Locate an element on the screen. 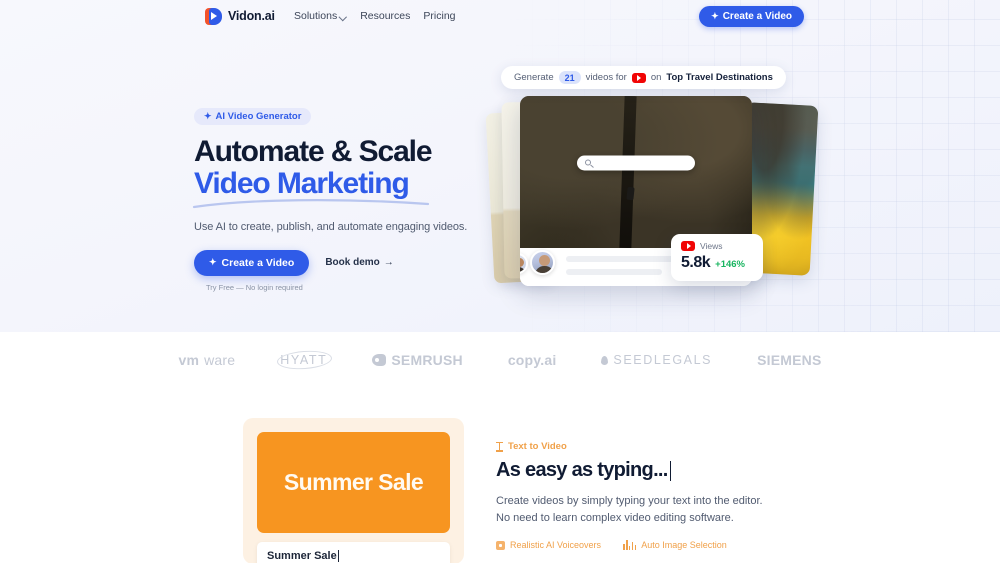 This screenshot has height=563, width=1000. feature-tag-image-selection: Auto Image Selection is located at coordinates (675, 545).